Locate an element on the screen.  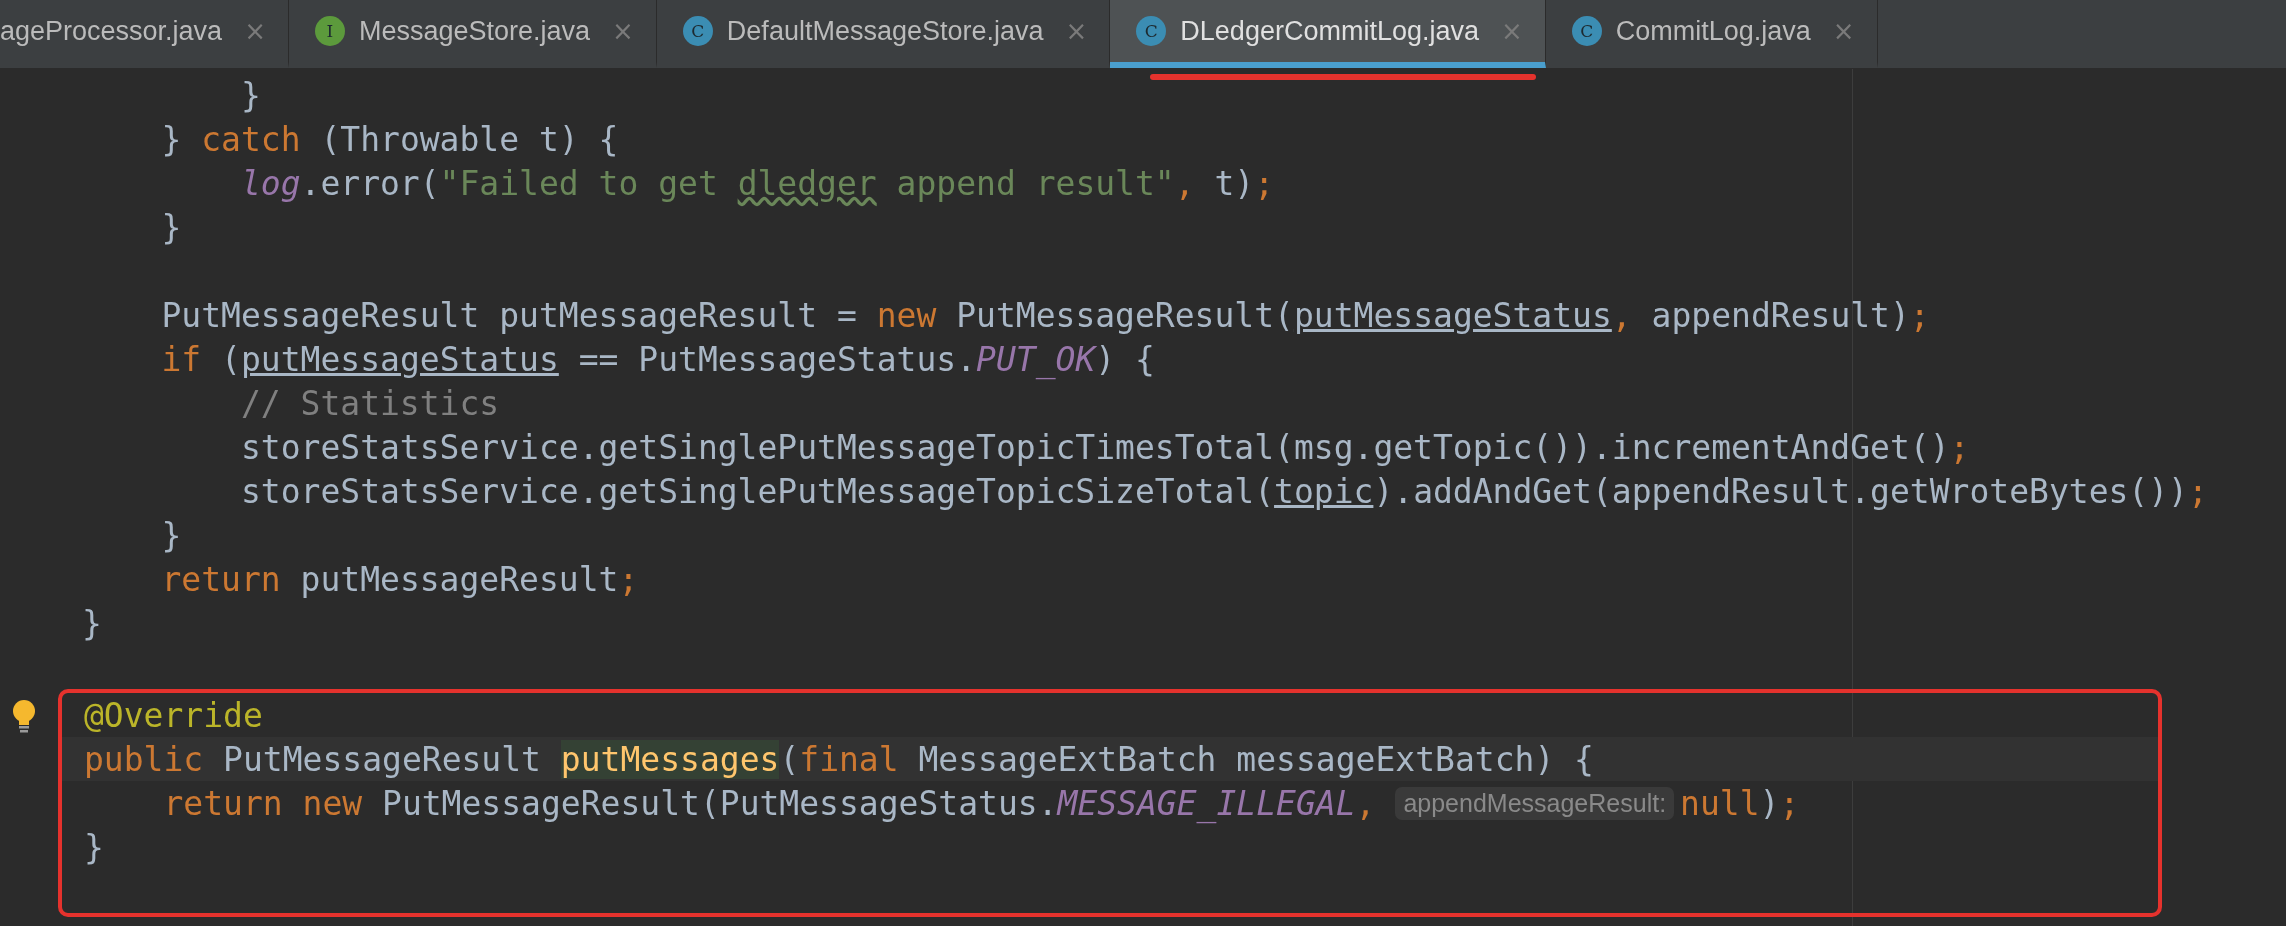
code-line: storeStatsService.getSinglePutMessageTopicSizeTotal(topic).addAndGet(appendResult.getWroteBytes()); is located at coordinates (1224, 491).